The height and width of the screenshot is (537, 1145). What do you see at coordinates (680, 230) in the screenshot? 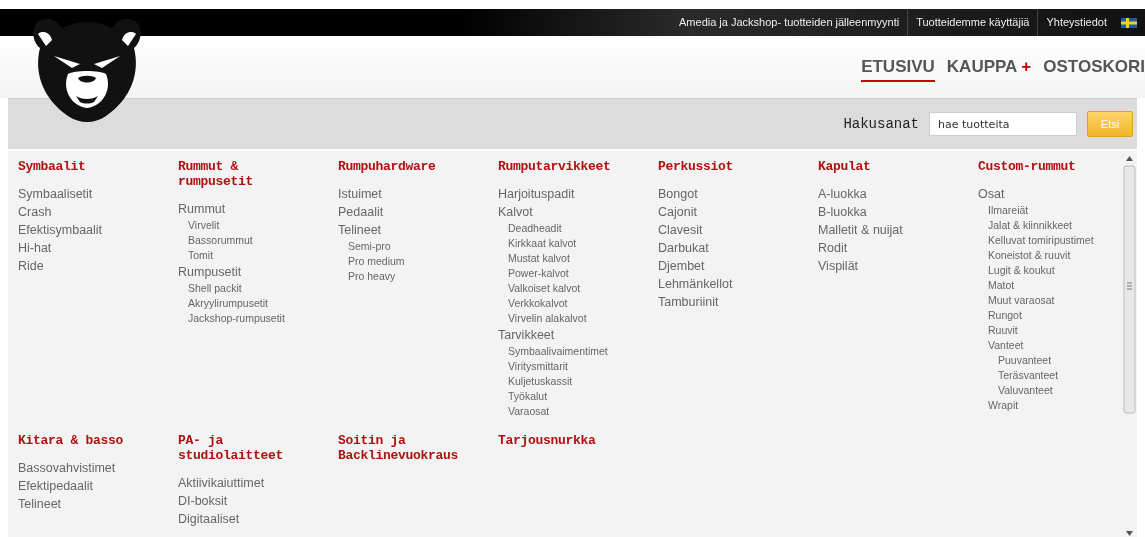
I see `category-link: Clavesit` at bounding box center [680, 230].